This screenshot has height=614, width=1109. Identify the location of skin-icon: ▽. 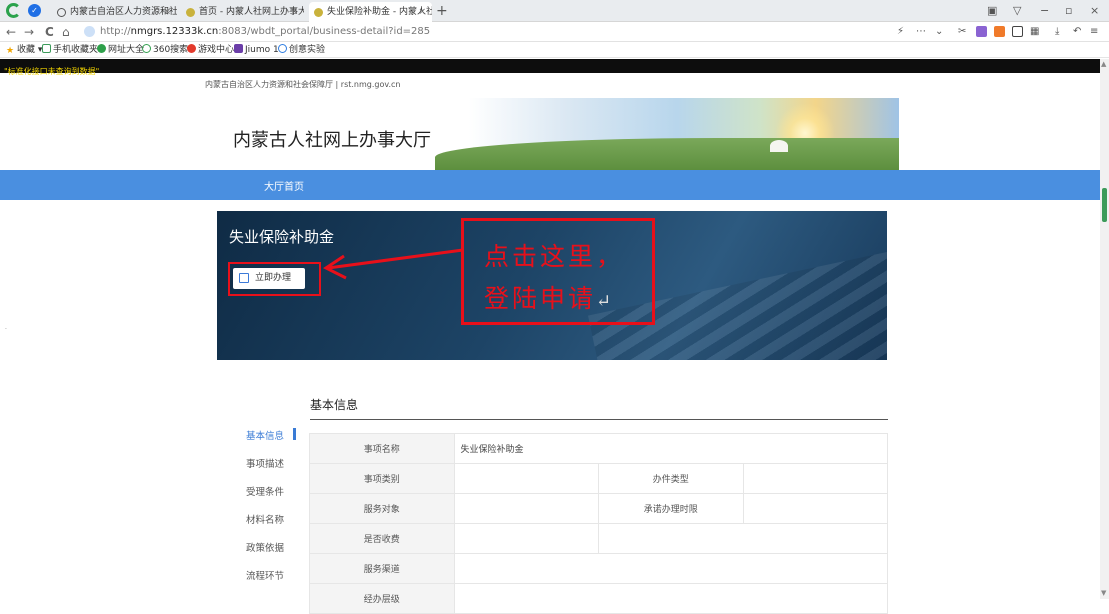
(1017, 11).